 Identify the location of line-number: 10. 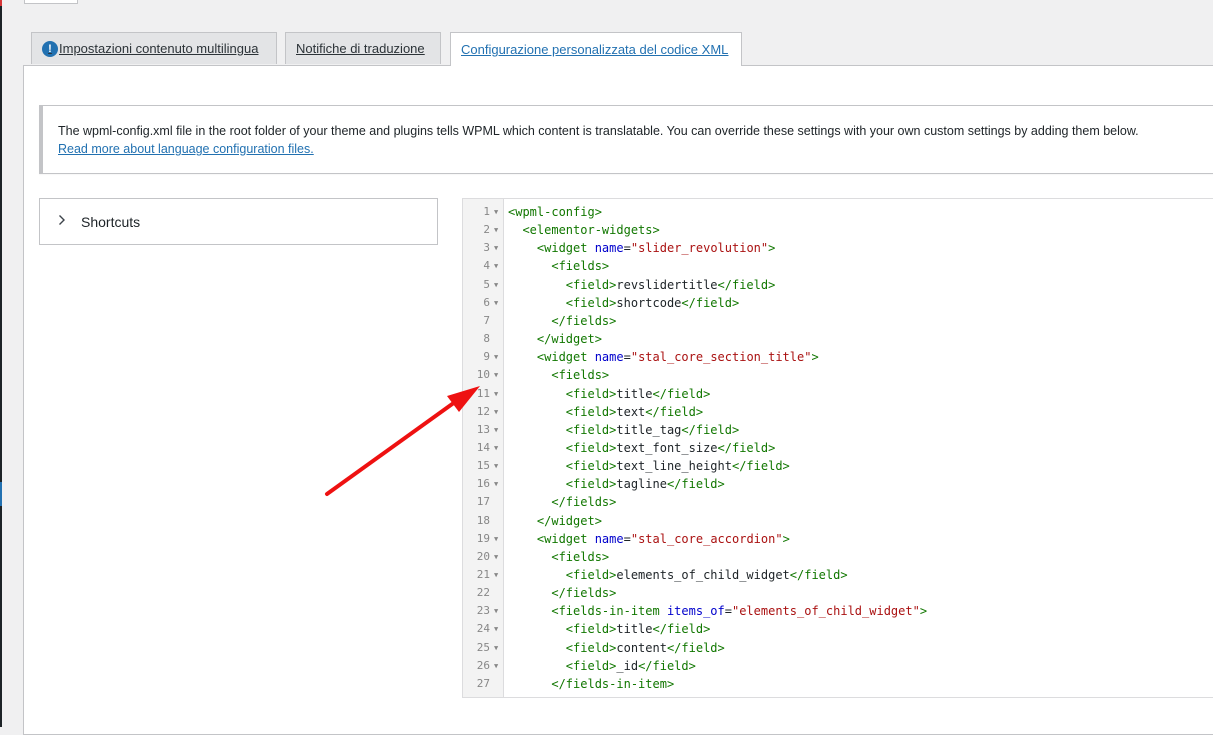
(483, 375).